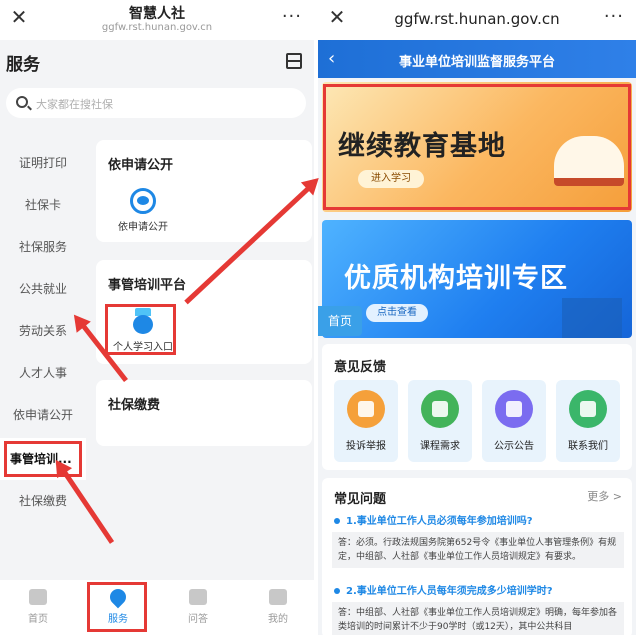 This screenshot has width=636, height=635. What do you see at coordinates (43, 205) in the screenshot?
I see `sidebar-item-social-card: 社保卡` at bounding box center [43, 205].